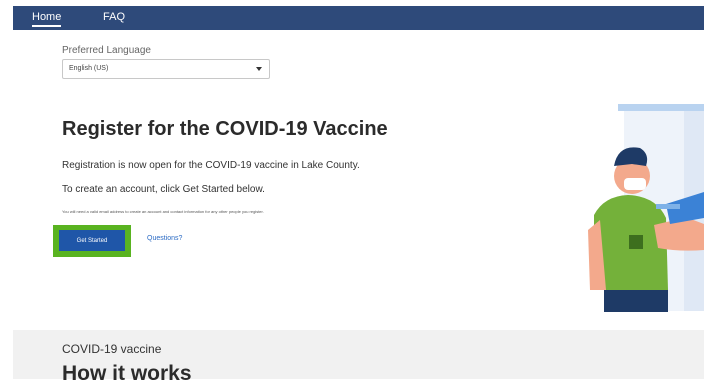 The height and width of the screenshot is (386, 712). What do you see at coordinates (127, 373) in the screenshot?
I see `how-it-works-heading: How it works` at bounding box center [127, 373].